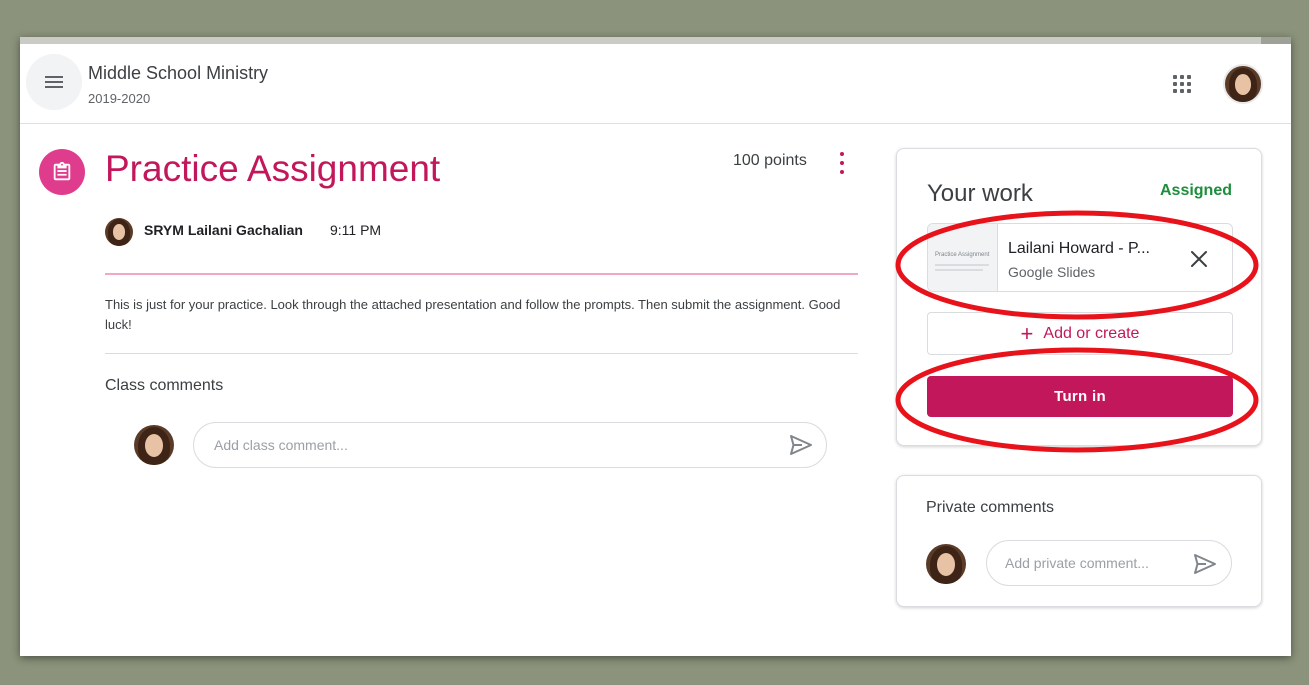 Image resolution: width=1309 pixels, height=685 pixels. I want to click on attachment-type: Google Slides, so click(1052, 272).